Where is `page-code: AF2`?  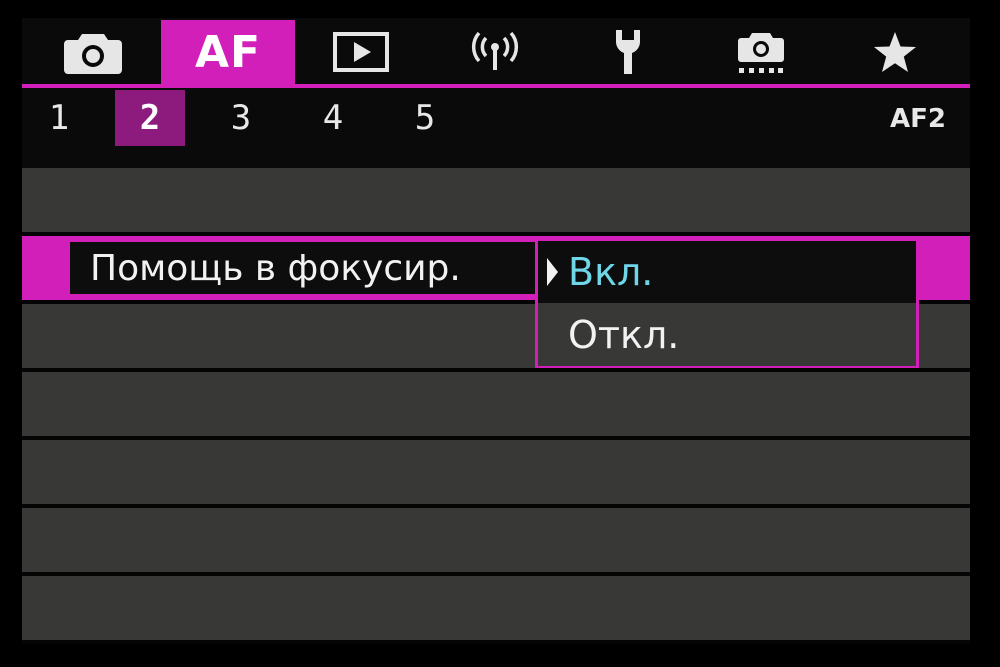
page-code: AF2 is located at coordinates (918, 119).